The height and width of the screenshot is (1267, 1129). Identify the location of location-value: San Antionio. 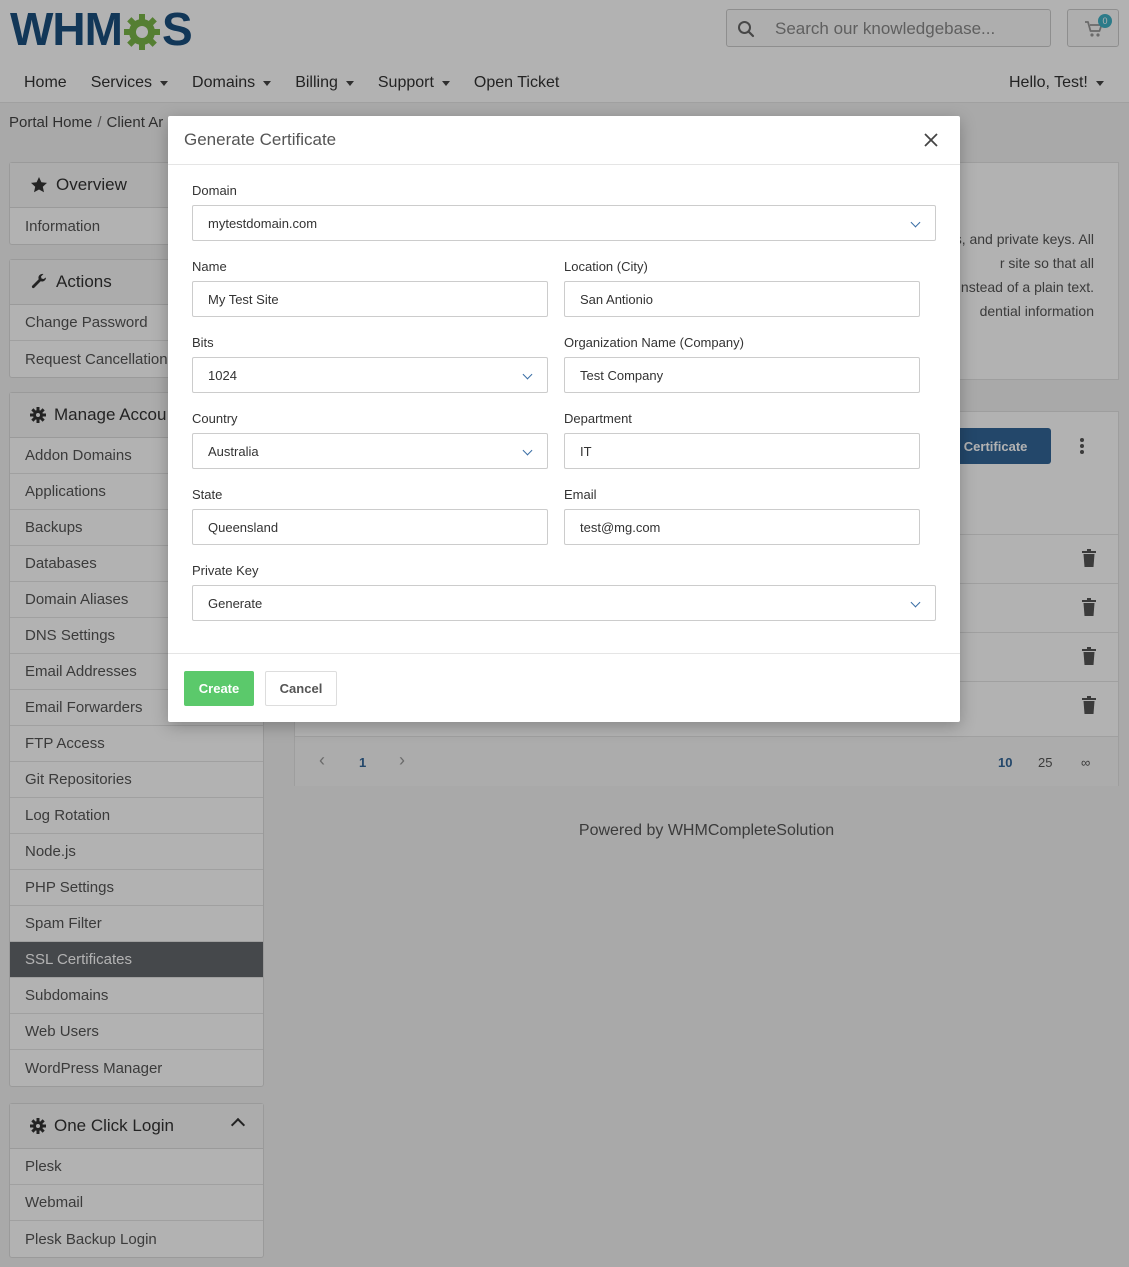
(617, 299).